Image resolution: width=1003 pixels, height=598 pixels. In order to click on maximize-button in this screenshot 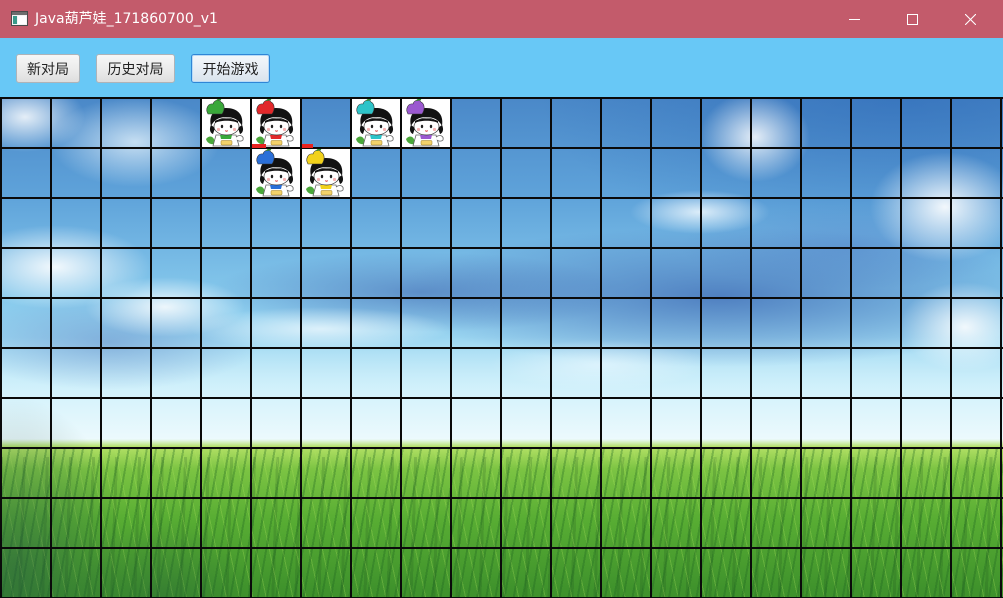, I will do `click(912, 19)`.